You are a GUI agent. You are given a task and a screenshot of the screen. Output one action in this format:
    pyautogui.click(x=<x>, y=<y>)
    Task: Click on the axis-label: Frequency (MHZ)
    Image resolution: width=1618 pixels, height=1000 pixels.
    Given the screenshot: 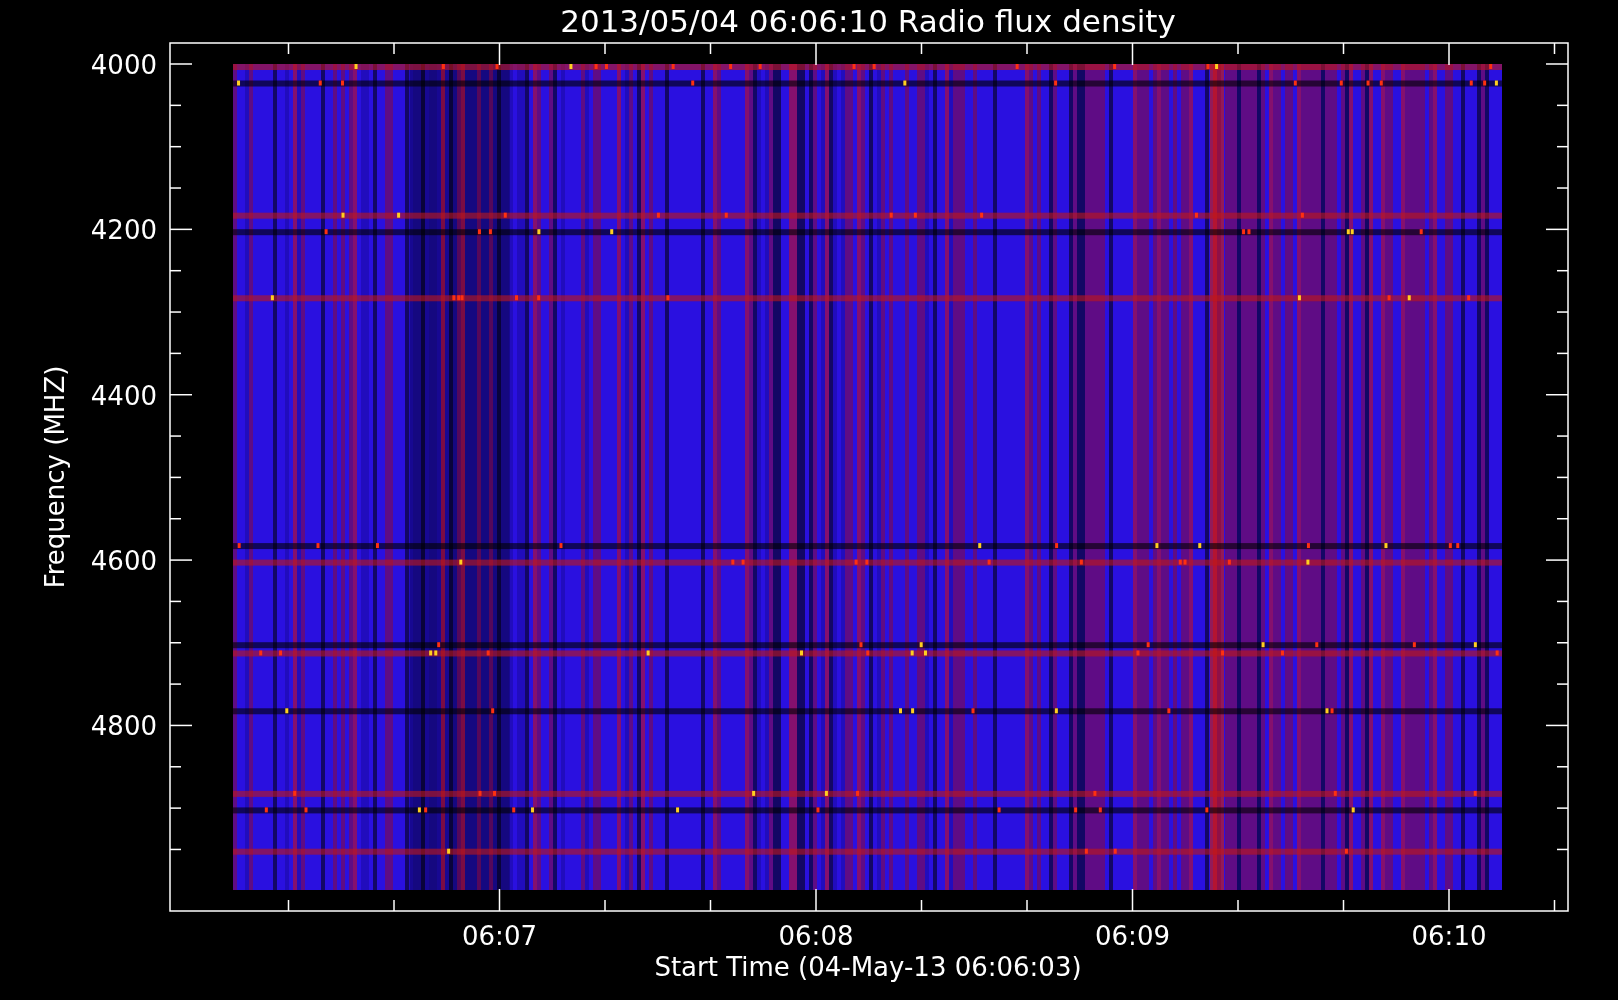 What is the action you would take?
    pyautogui.click(x=55, y=477)
    